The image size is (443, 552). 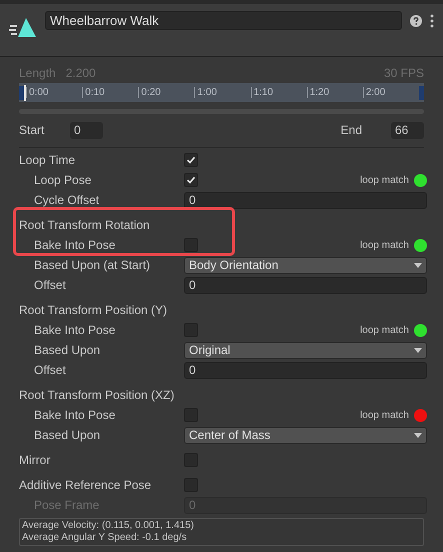 What do you see at coordinates (35, 460) in the screenshot?
I see `field-label: Mirror` at bounding box center [35, 460].